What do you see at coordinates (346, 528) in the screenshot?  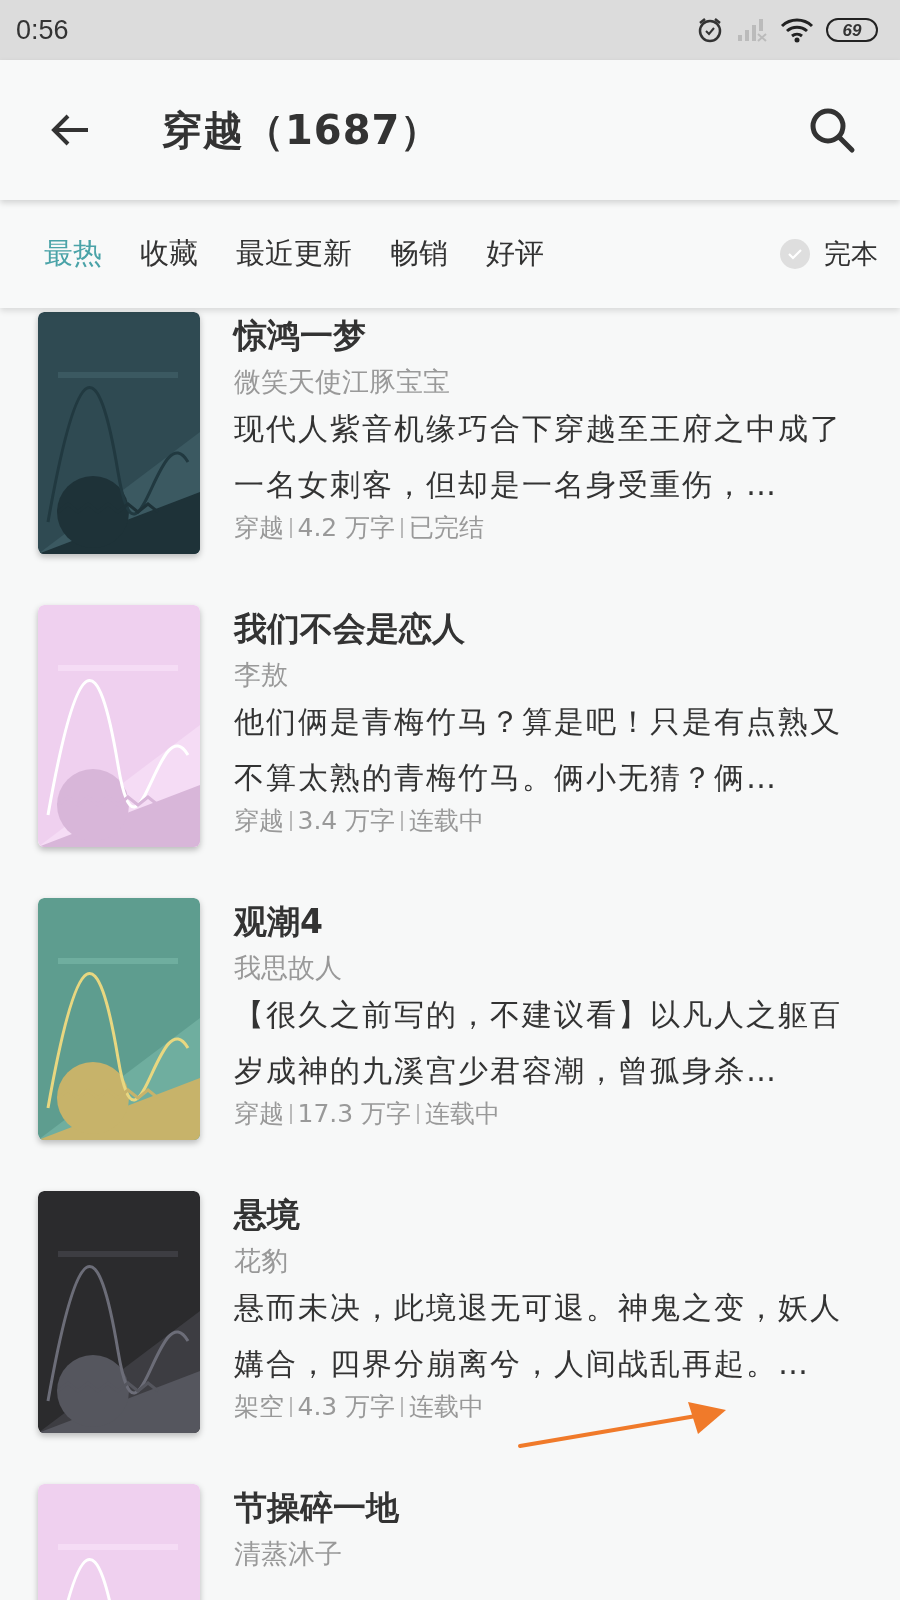 I see `book-info: 4.2 万字` at bounding box center [346, 528].